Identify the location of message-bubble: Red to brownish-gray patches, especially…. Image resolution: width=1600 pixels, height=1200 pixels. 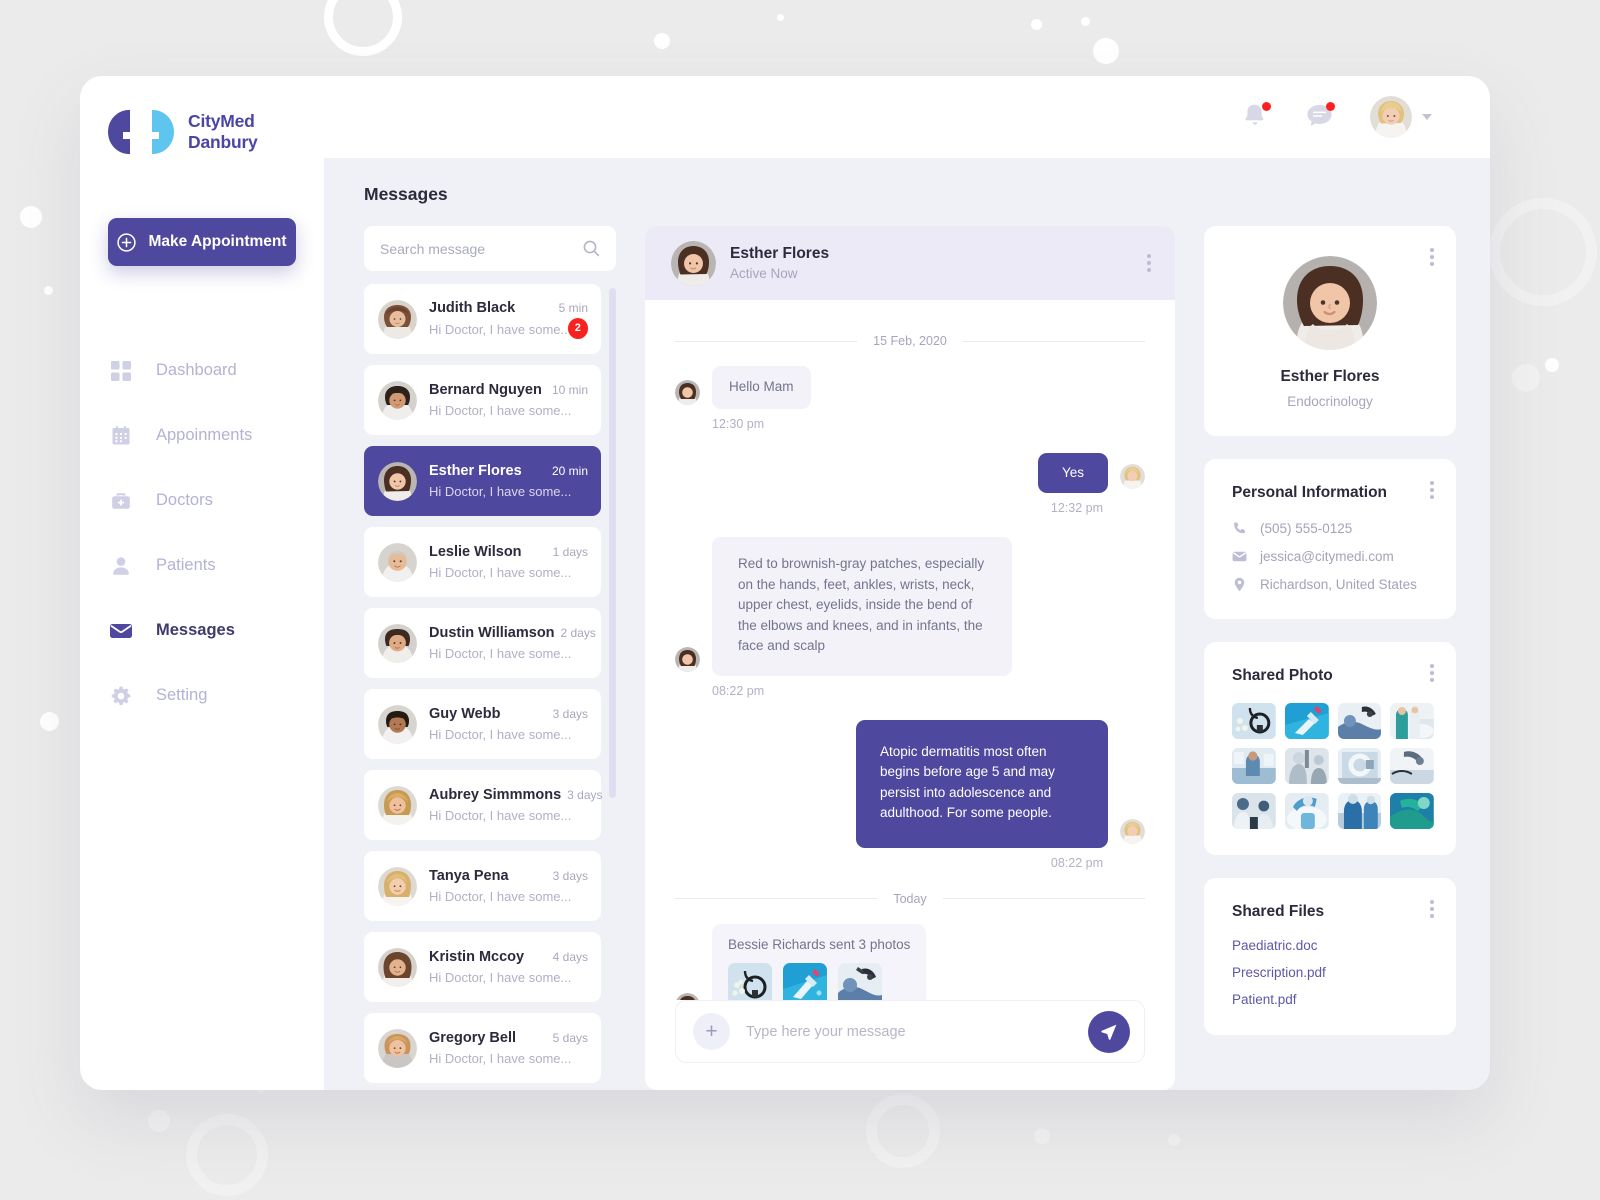
(862, 606).